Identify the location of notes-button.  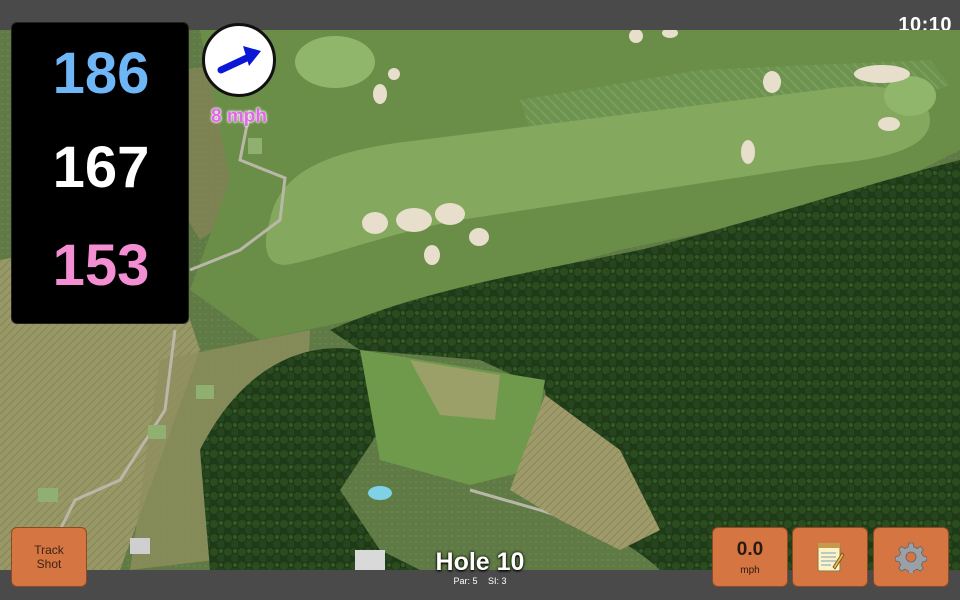
(830, 557).